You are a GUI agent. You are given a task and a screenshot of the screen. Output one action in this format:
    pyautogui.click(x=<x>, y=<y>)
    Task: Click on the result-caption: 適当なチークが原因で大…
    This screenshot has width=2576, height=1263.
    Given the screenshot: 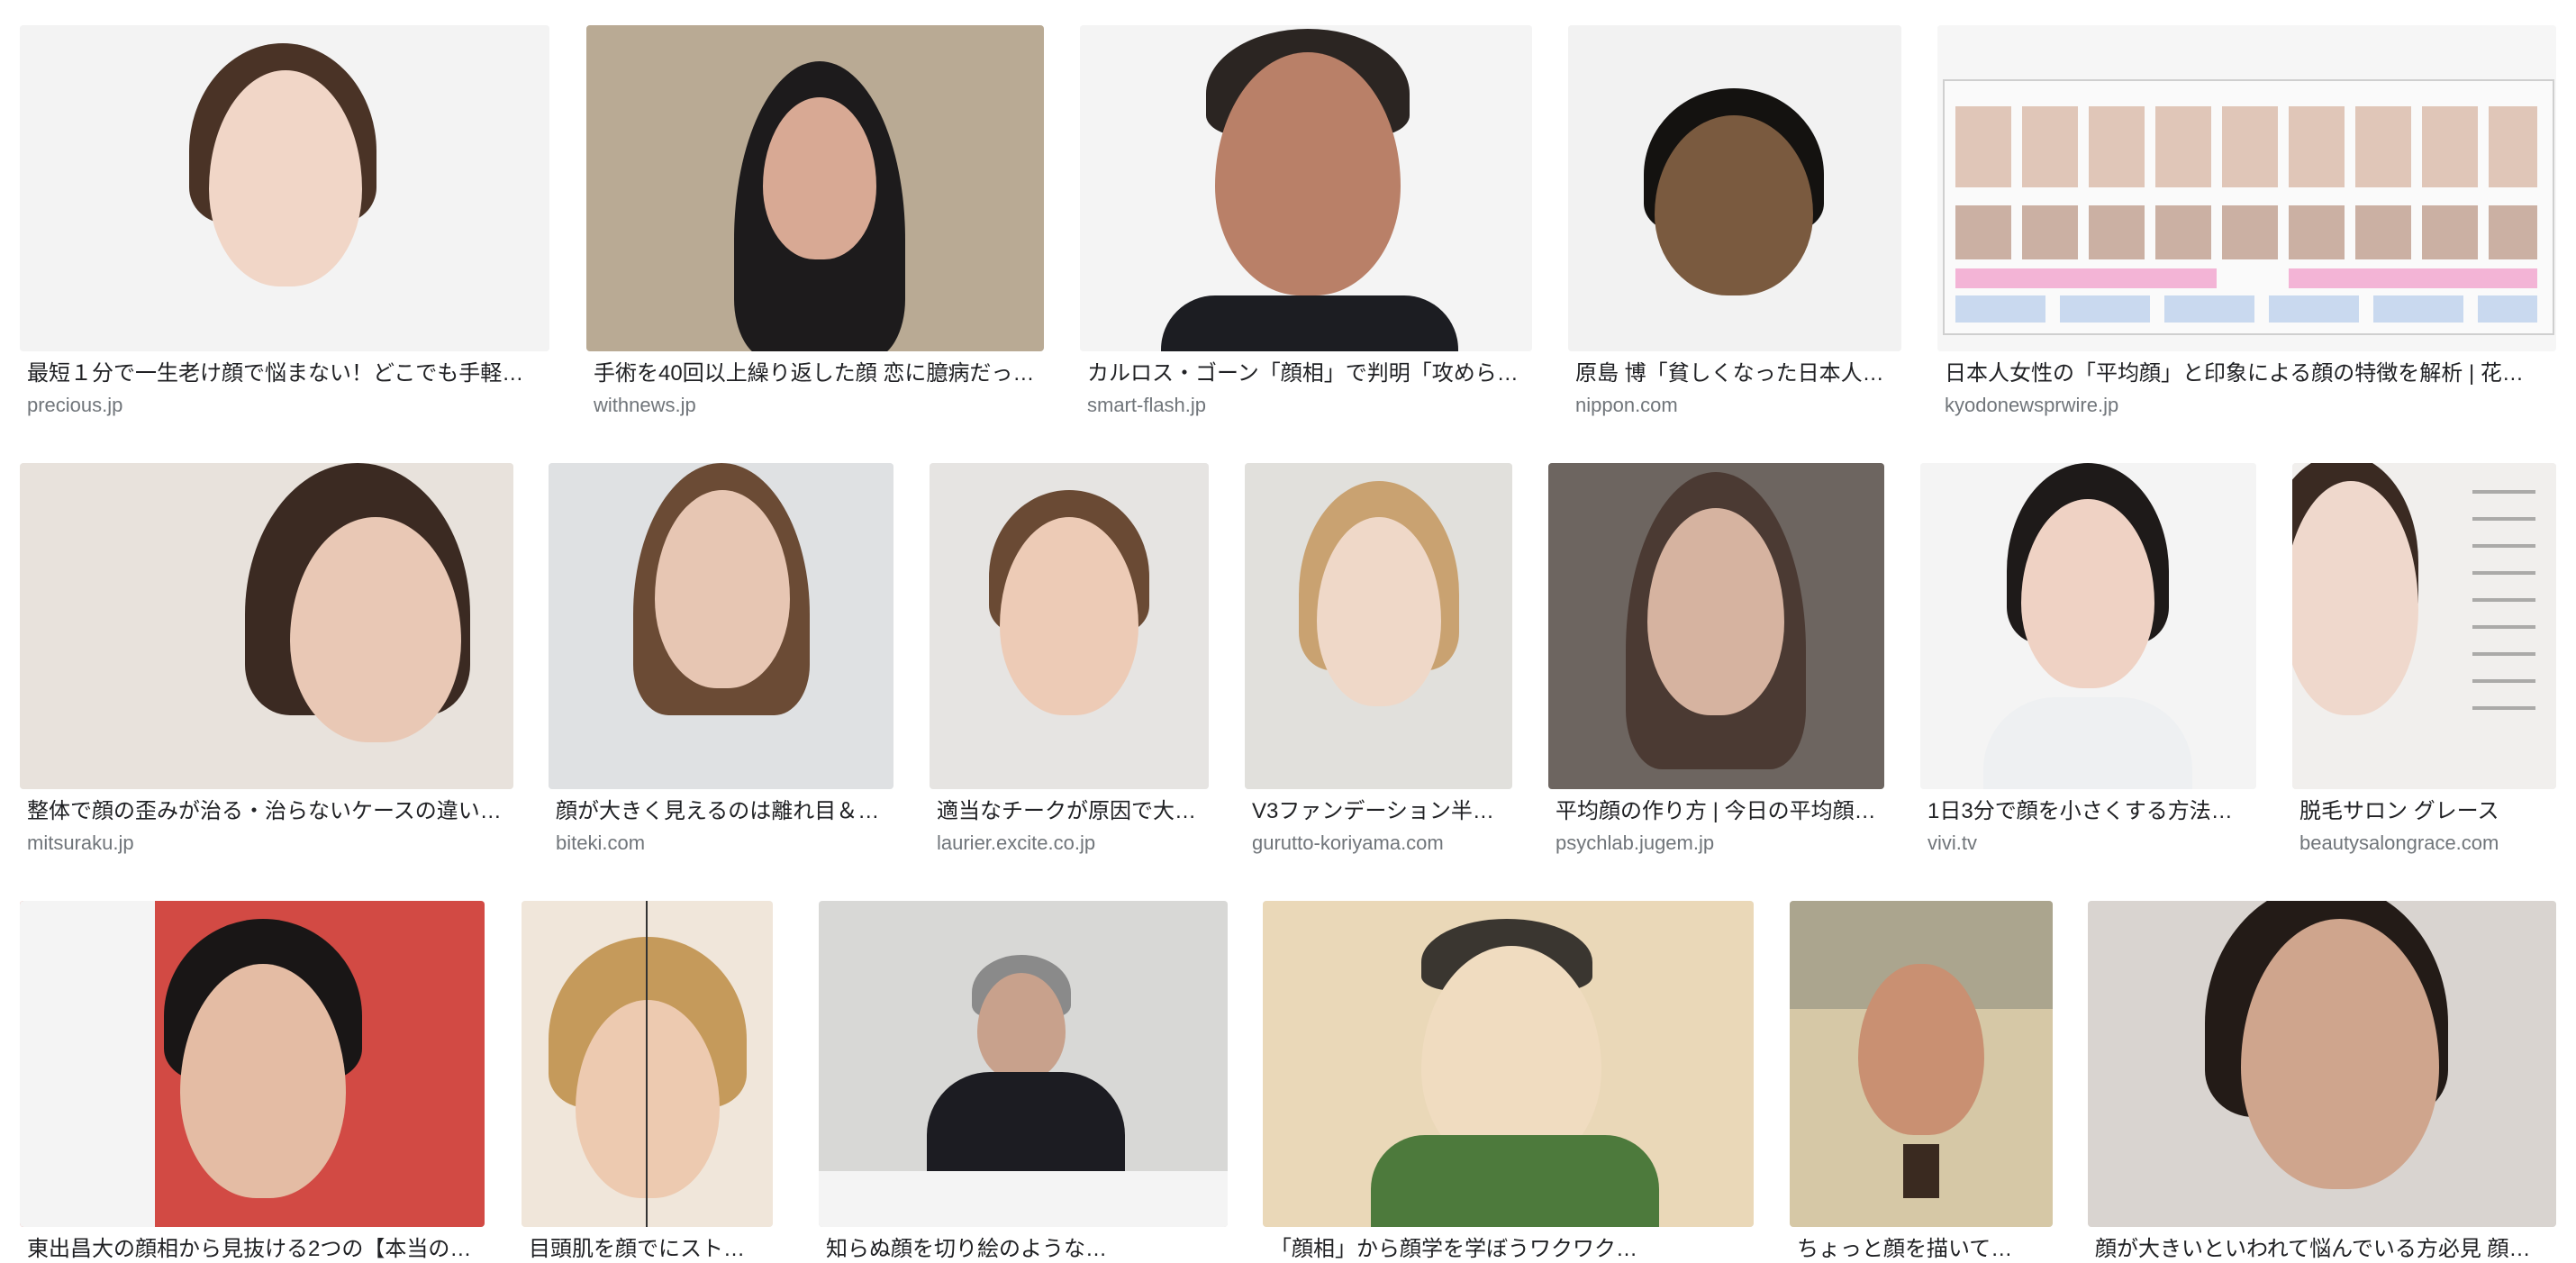 What is the action you would take?
    pyautogui.click(x=1069, y=811)
    